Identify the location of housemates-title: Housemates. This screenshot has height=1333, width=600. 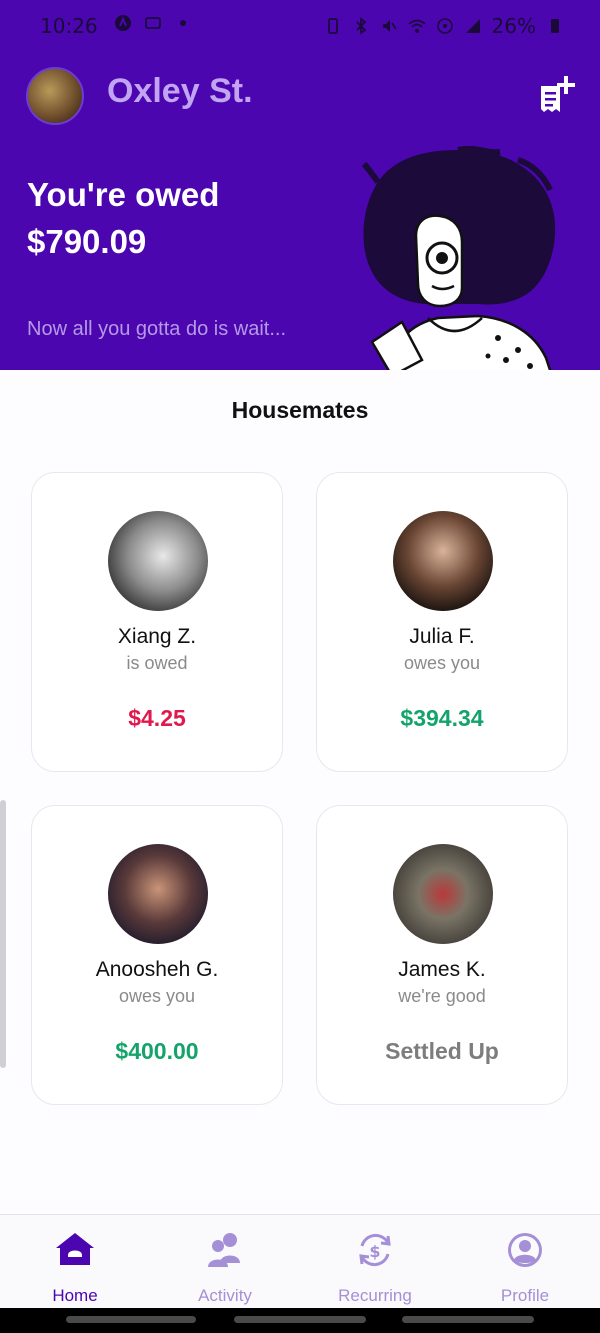
(300, 410).